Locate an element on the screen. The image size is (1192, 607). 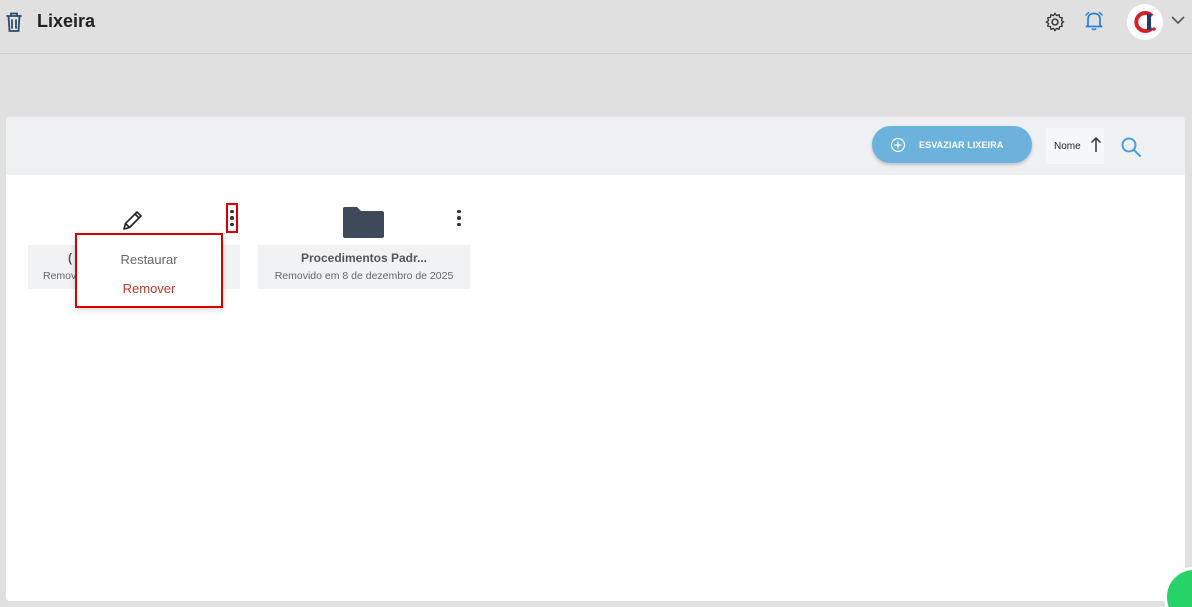
empty-trash-button: ESVAZIAR LIXEIRA is located at coordinates (952, 144).